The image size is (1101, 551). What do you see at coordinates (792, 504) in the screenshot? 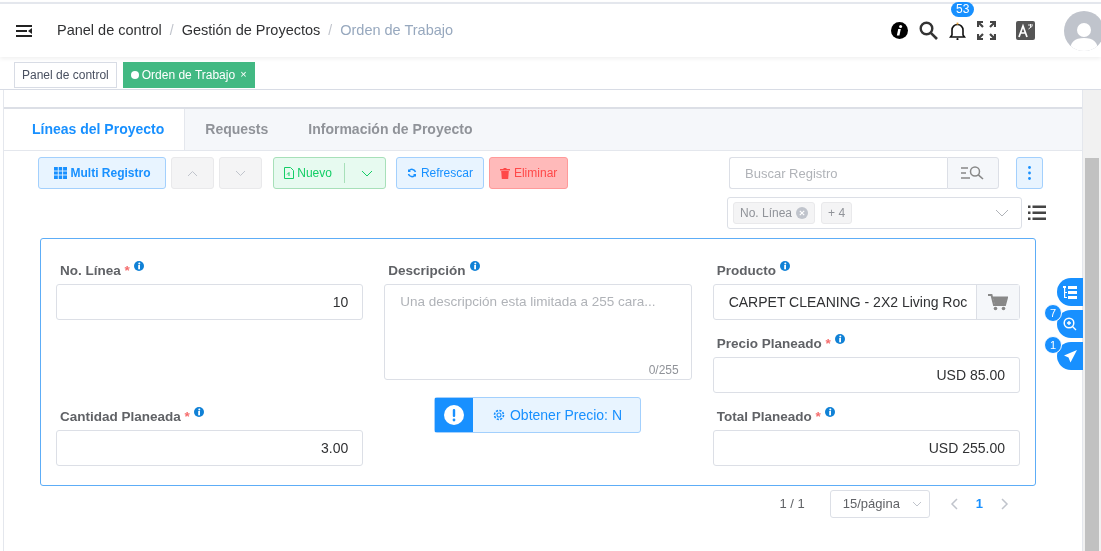
I see `page-summary: 1 / 1` at bounding box center [792, 504].